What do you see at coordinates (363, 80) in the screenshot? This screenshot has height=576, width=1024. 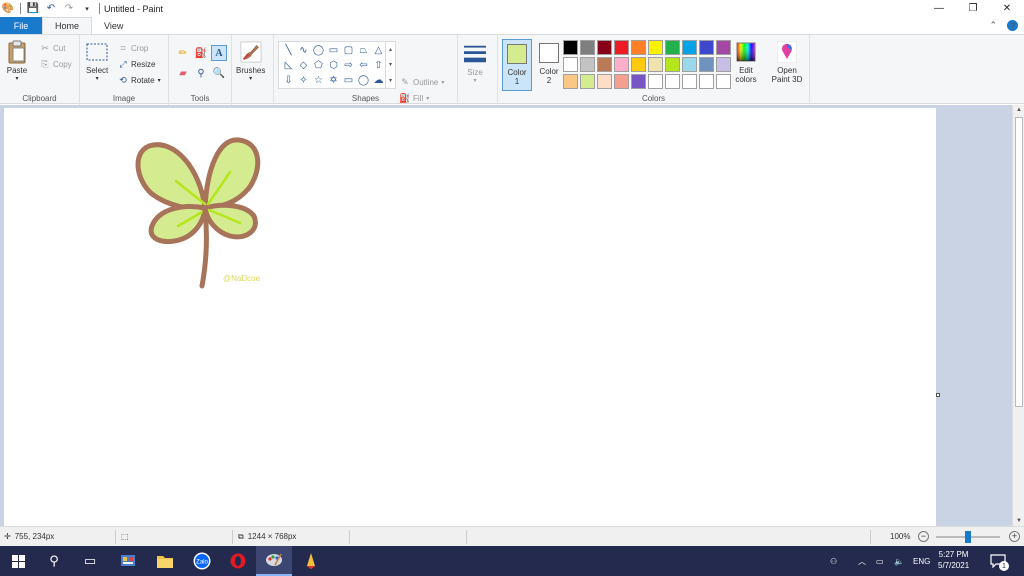 I see `callout-oval-shape-icon: ◯` at bounding box center [363, 80].